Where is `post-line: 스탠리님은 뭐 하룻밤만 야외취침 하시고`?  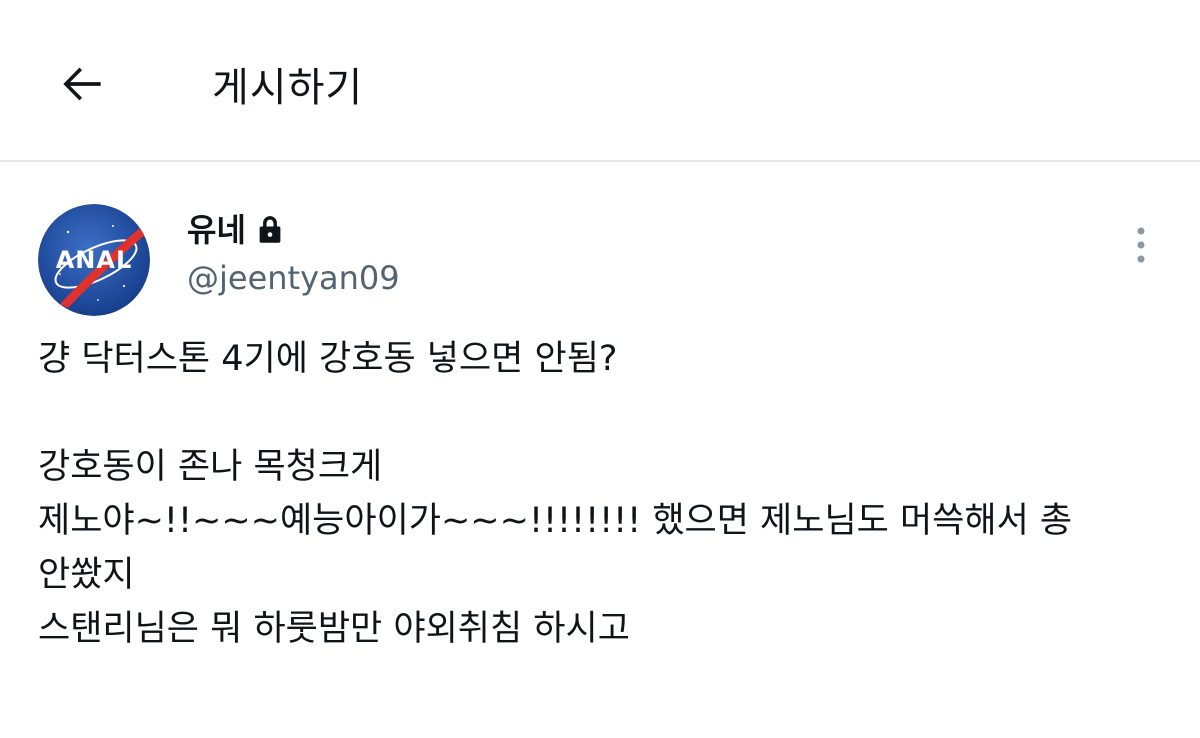
post-line: 스탠리님은 뭐 하룻밤만 야외취침 하시고 is located at coordinates (334, 629).